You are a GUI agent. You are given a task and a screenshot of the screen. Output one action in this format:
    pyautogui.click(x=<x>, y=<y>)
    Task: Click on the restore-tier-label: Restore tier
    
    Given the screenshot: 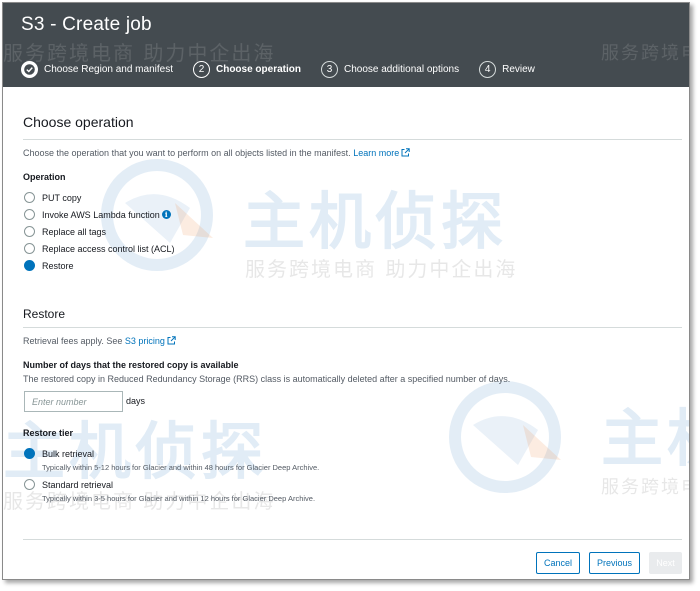 What is the action you would take?
    pyautogui.click(x=48, y=433)
    